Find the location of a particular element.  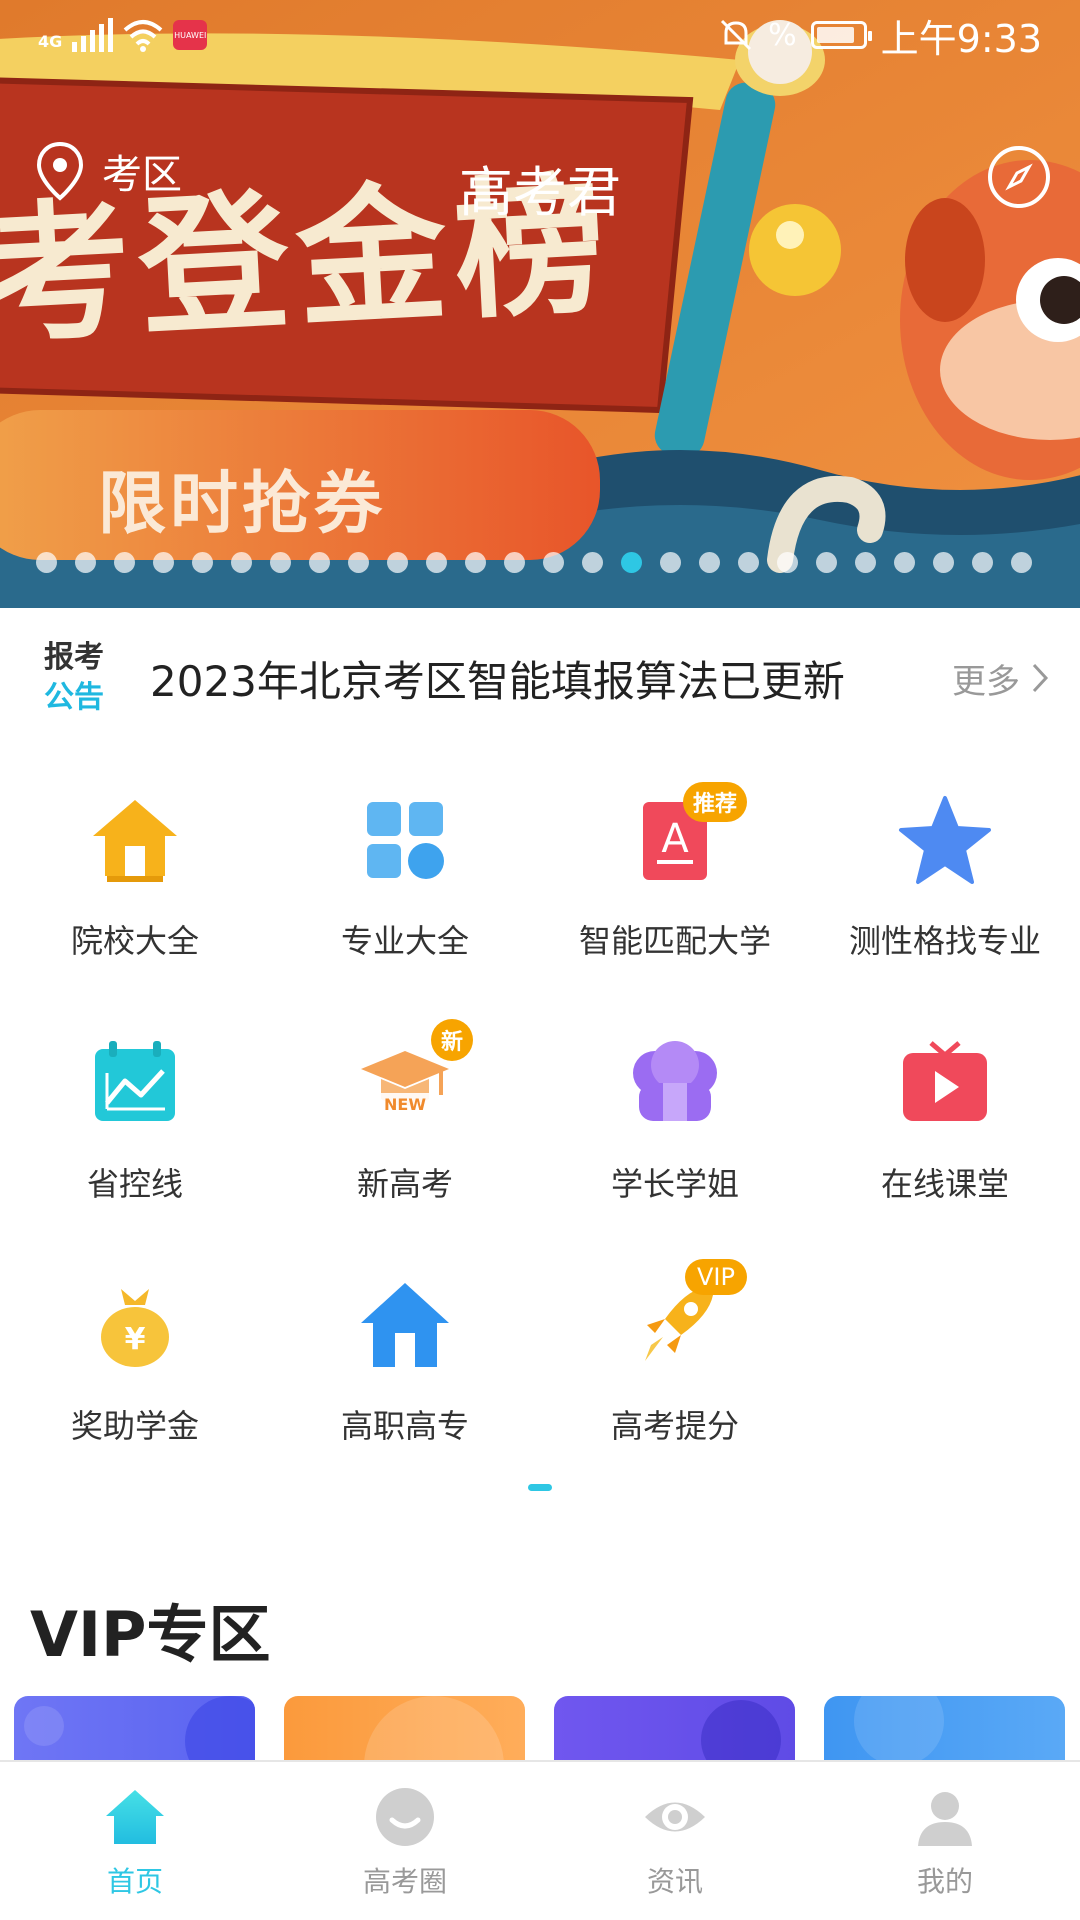

clock-time: 上午9:33 is located at coordinates (961, 38).